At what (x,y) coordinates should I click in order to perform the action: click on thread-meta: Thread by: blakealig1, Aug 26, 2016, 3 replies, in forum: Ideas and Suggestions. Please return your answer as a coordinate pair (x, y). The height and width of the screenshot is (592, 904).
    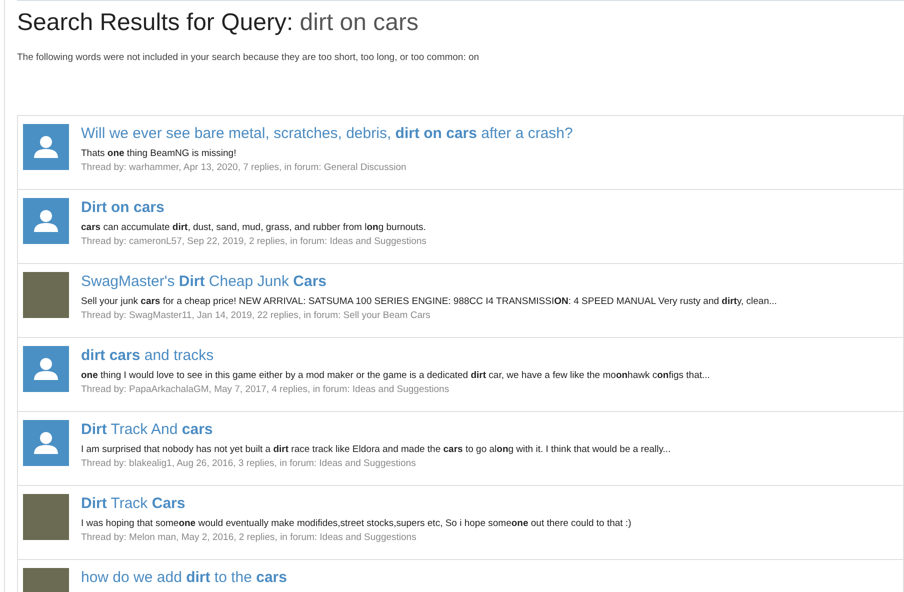
    Looking at the image, I should click on (249, 464).